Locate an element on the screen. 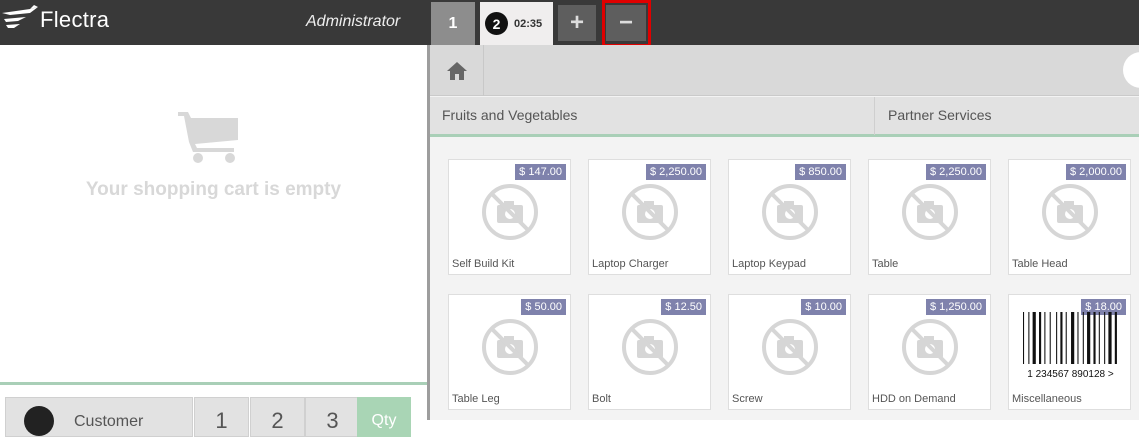 This screenshot has height=437, width=1139. product-card: $ 12.50 Bolt is located at coordinates (649, 352).